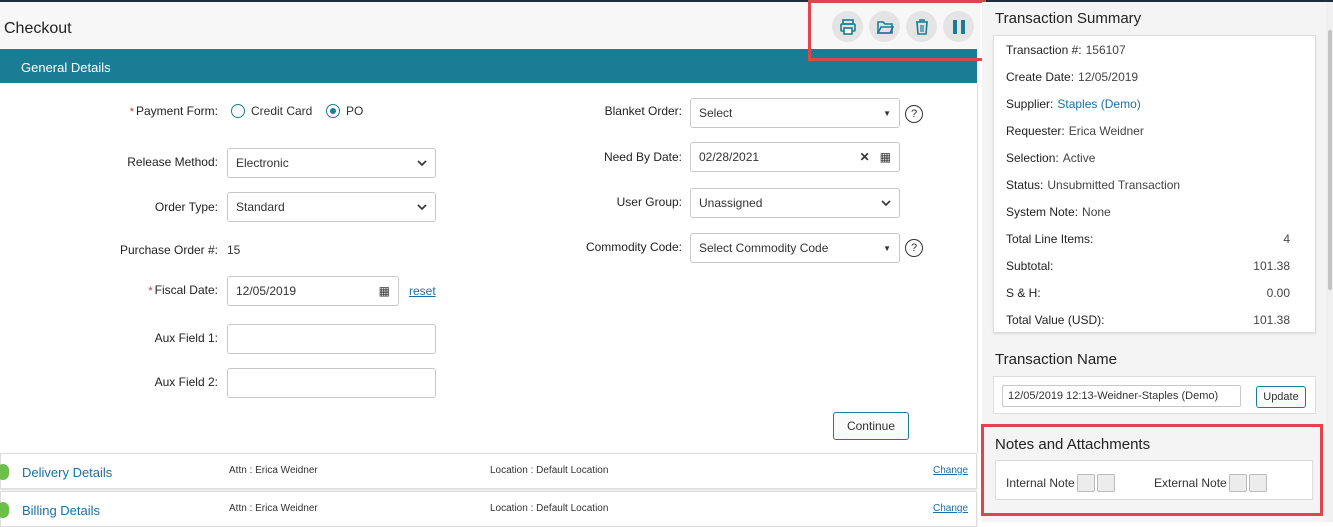 The height and width of the screenshot is (527, 1333). What do you see at coordinates (649, 202) in the screenshot?
I see `user-group-label: User Group:` at bounding box center [649, 202].